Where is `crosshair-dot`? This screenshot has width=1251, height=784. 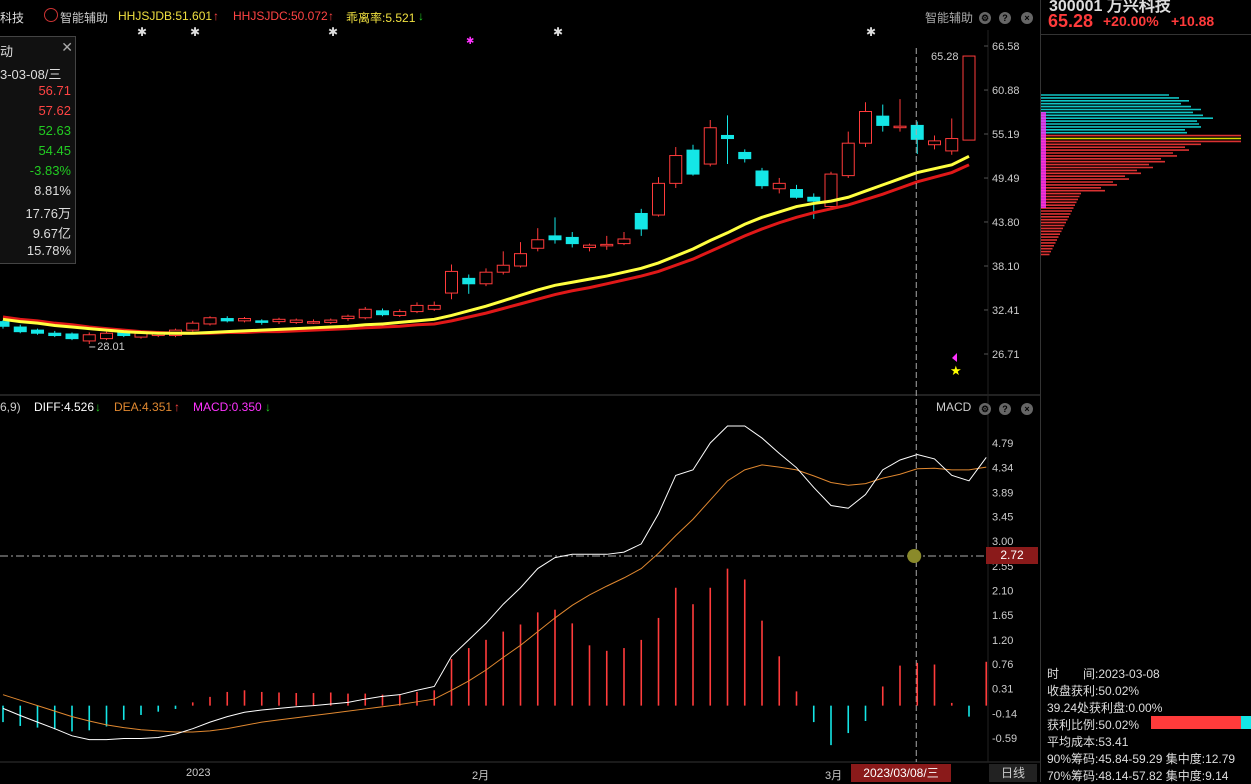 crosshair-dot is located at coordinates (914, 556).